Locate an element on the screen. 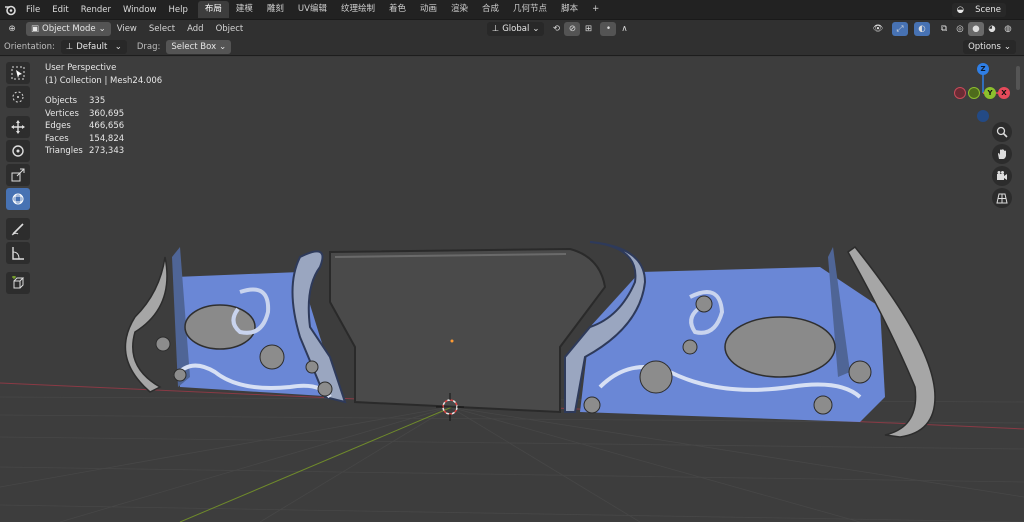  gizmo-neg-y is located at coordinates (974, 93).